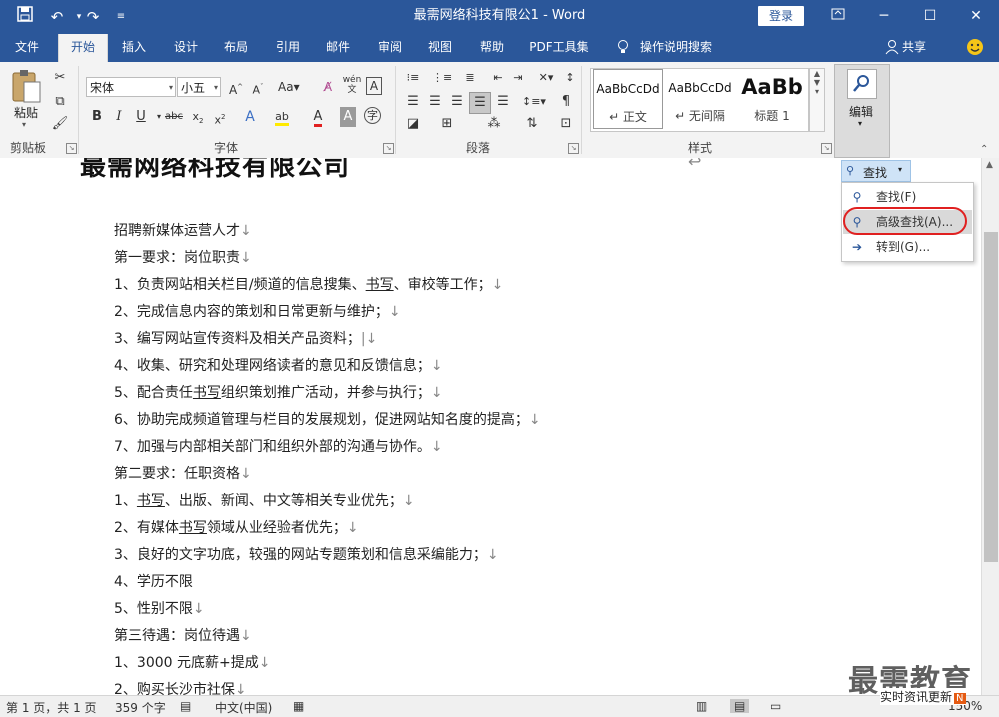  I want to click on tab-layout: 布局, so click(236, 48).